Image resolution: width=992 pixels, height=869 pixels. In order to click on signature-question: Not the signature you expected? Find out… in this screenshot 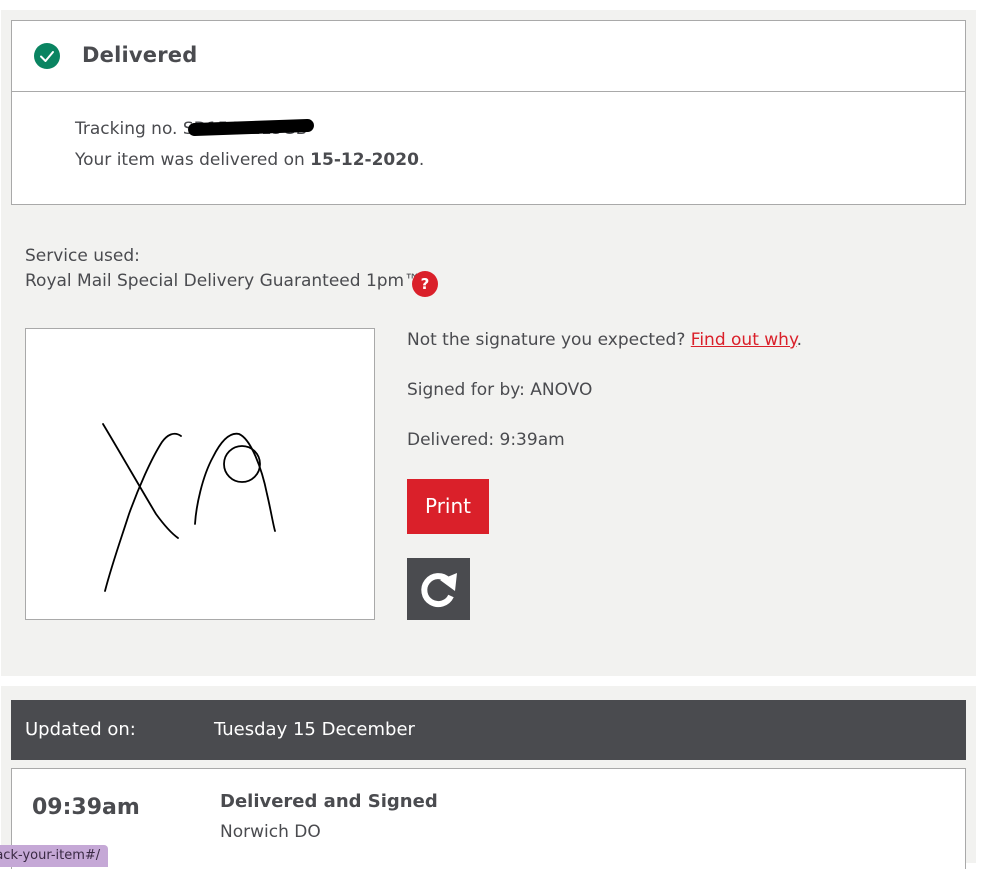, I will do `click(604, 340)`.